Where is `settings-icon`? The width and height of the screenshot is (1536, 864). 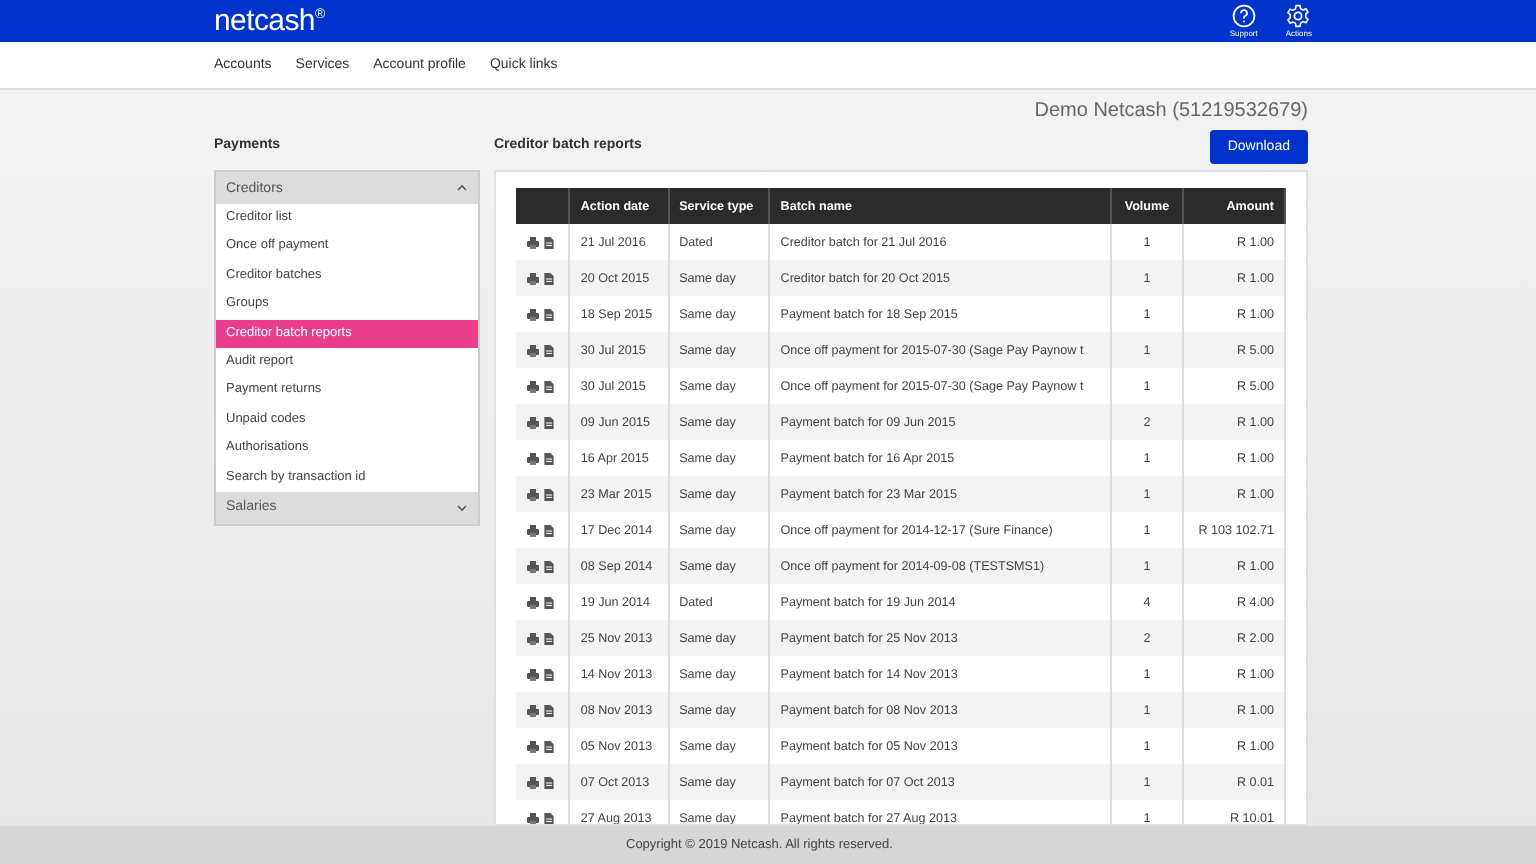 settings-icon is located at coordinates (1298, 16).